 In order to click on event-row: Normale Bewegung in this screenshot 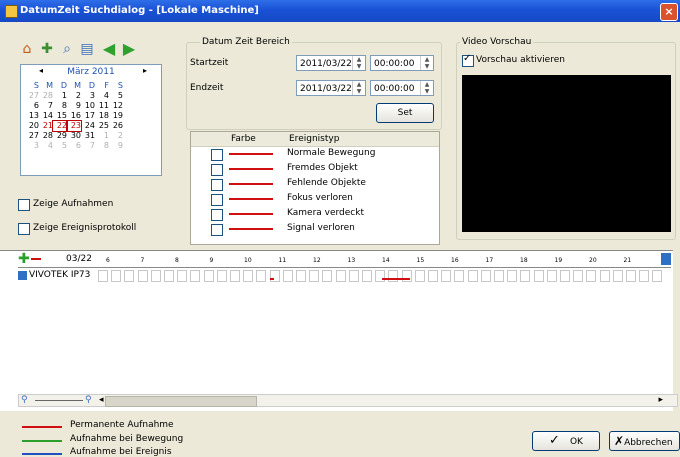, I will do `click(315, 154)`.